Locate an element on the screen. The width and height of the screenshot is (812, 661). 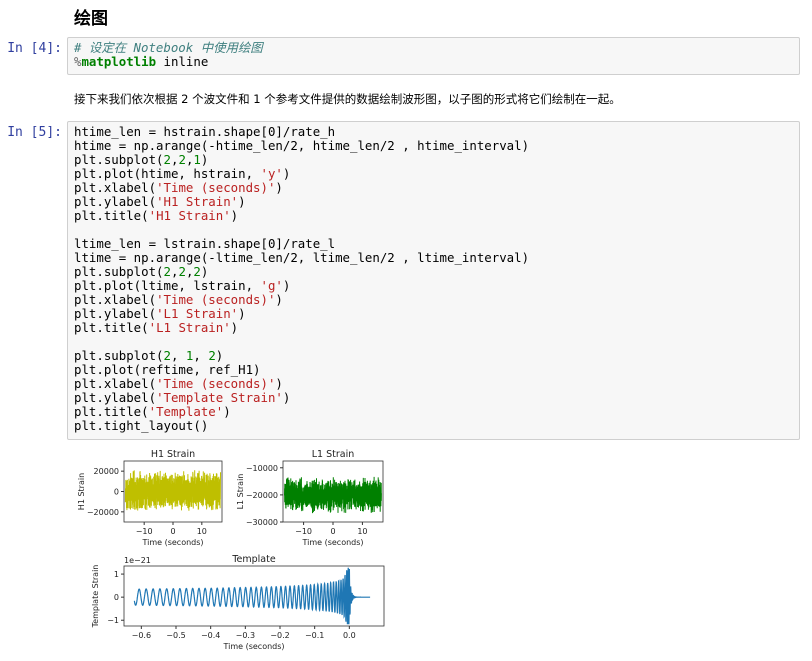
y-tick-label: 1 is located at coordinates (116, 574).